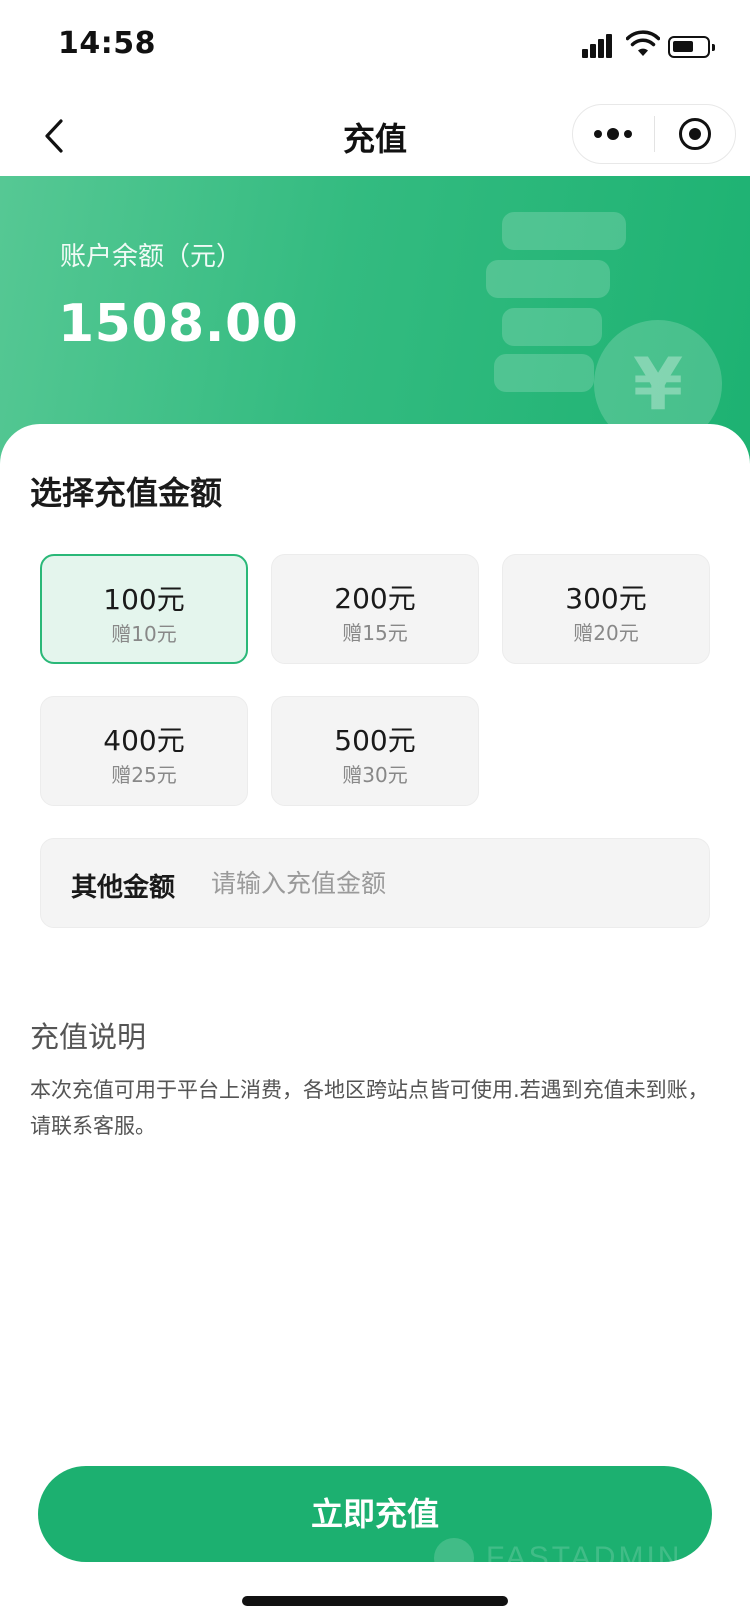  What do you see at coordinates (375, 740) in the screenshot?
I see `amount-value: 500元` at bounding box center [375, 740].